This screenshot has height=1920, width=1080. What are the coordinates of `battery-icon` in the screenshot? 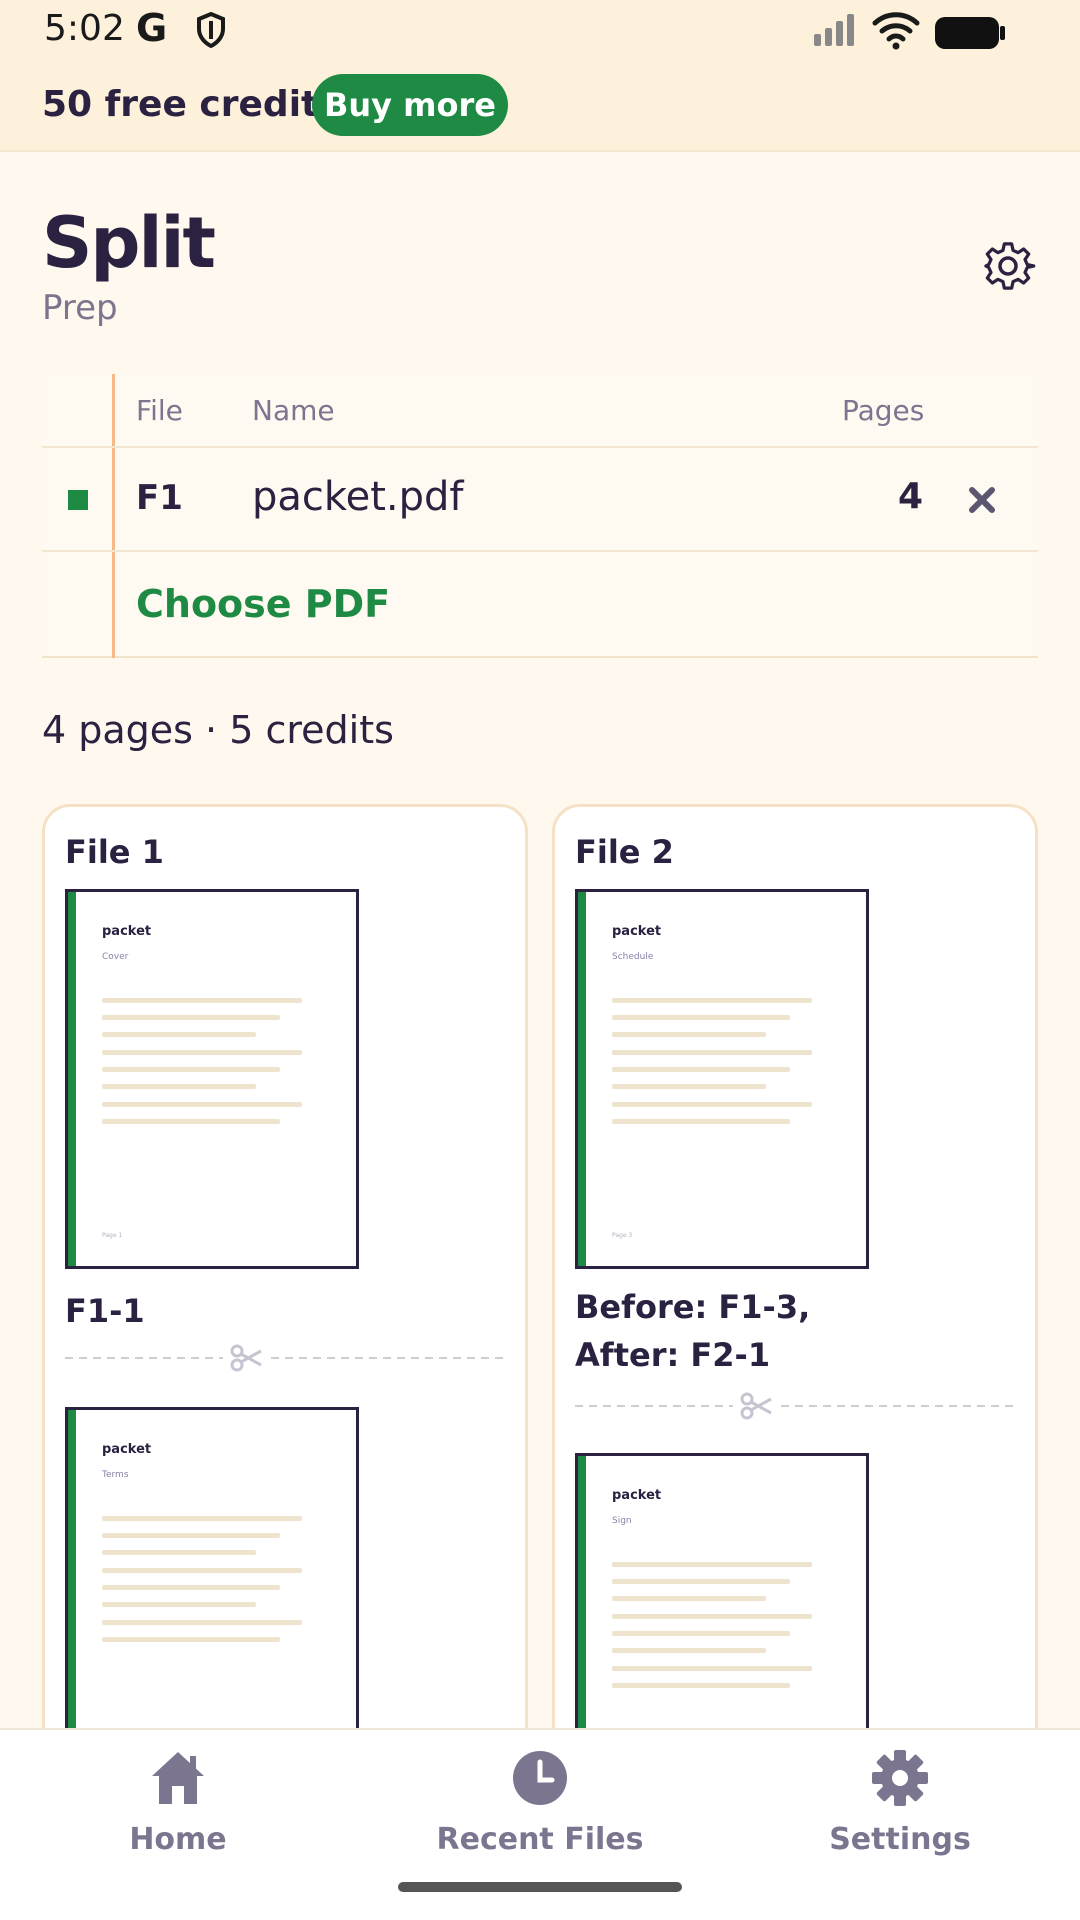 It's located at (970, 33).